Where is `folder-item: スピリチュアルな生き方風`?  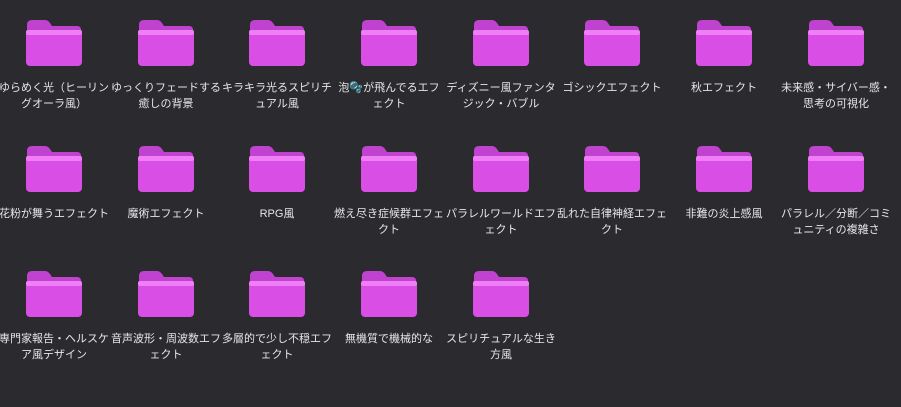
folder-item: スピリチュアルな生き方風 is located at coordinates (501, 316).